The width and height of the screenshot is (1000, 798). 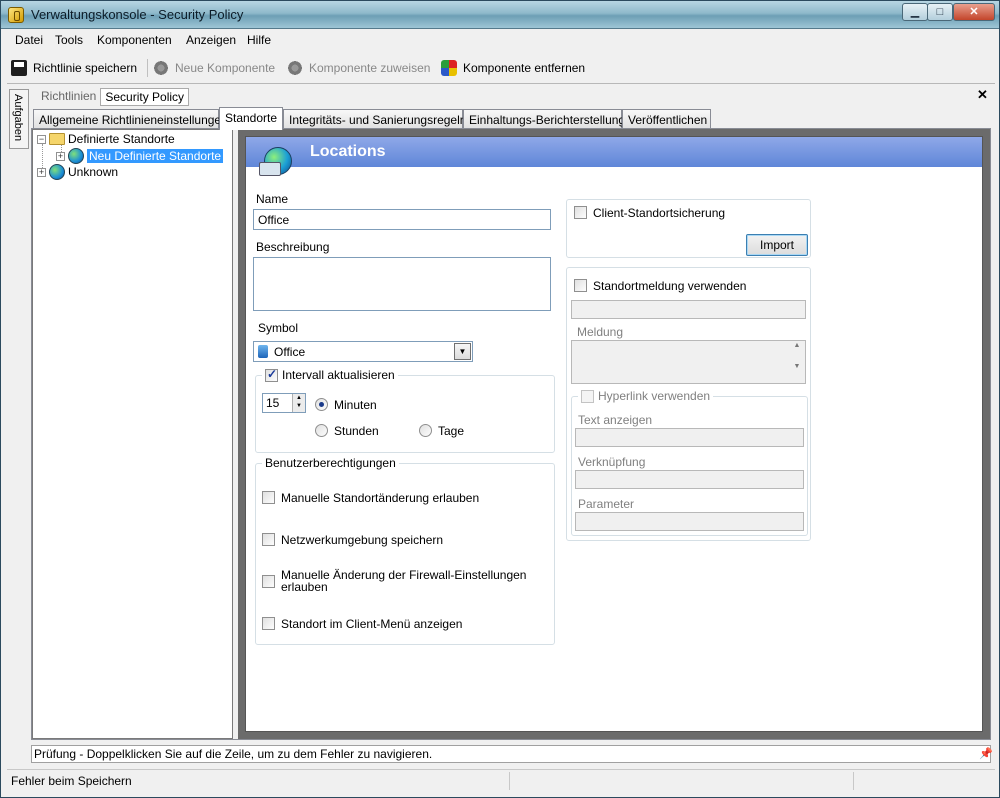 What do you see at coordinates (425, 430) in the screenshot?
I see `days-radio` at bounding box center [425, 430].